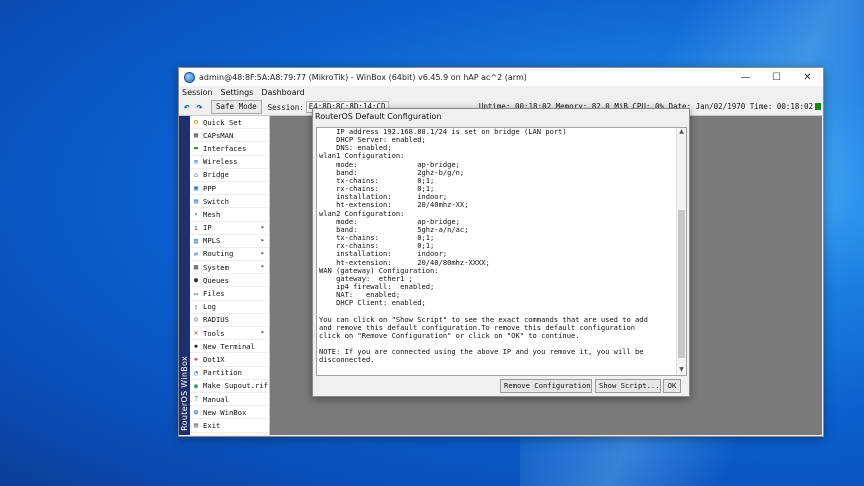  Describe the element at coordinates (214, 359) in the screenshot. I see `sidebar-item-label: Dot1X` at that location.